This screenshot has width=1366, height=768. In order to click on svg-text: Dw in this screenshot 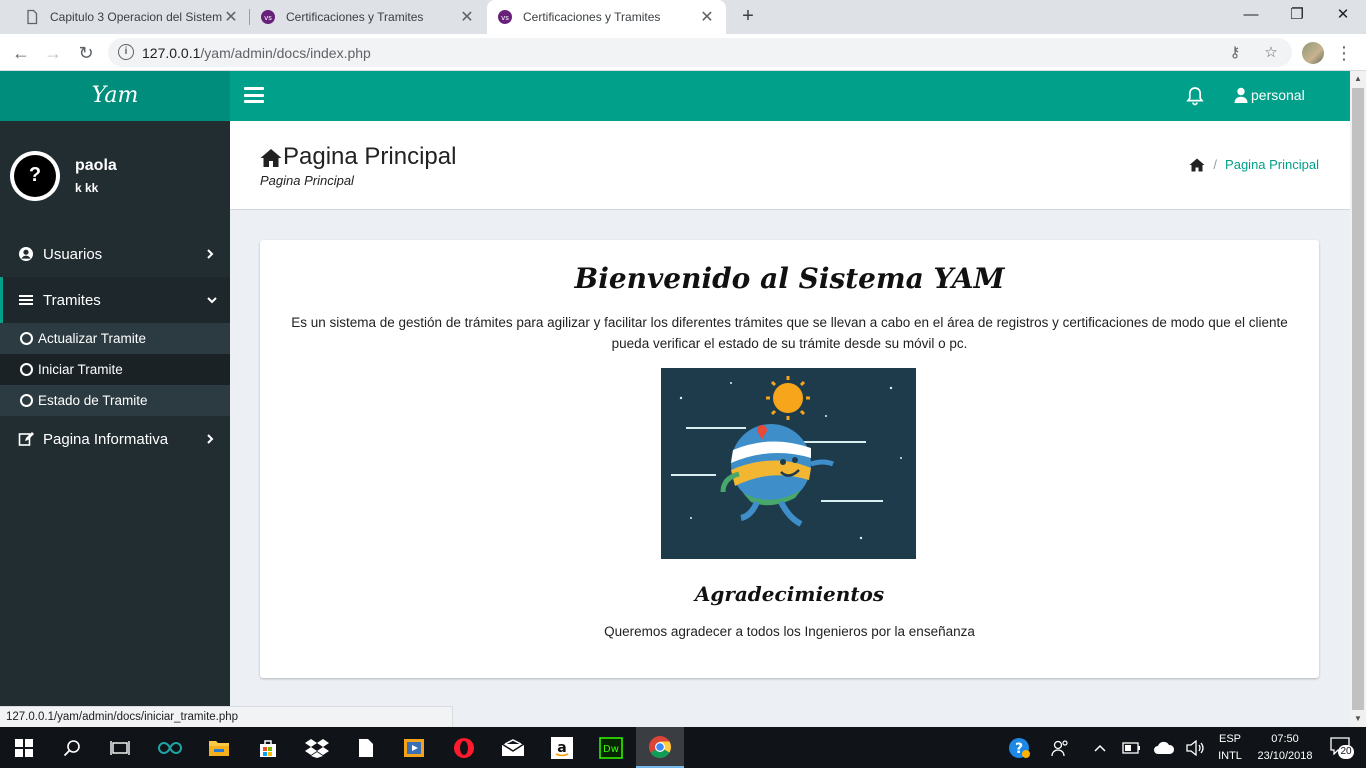, I will do `click(611, 749)`.